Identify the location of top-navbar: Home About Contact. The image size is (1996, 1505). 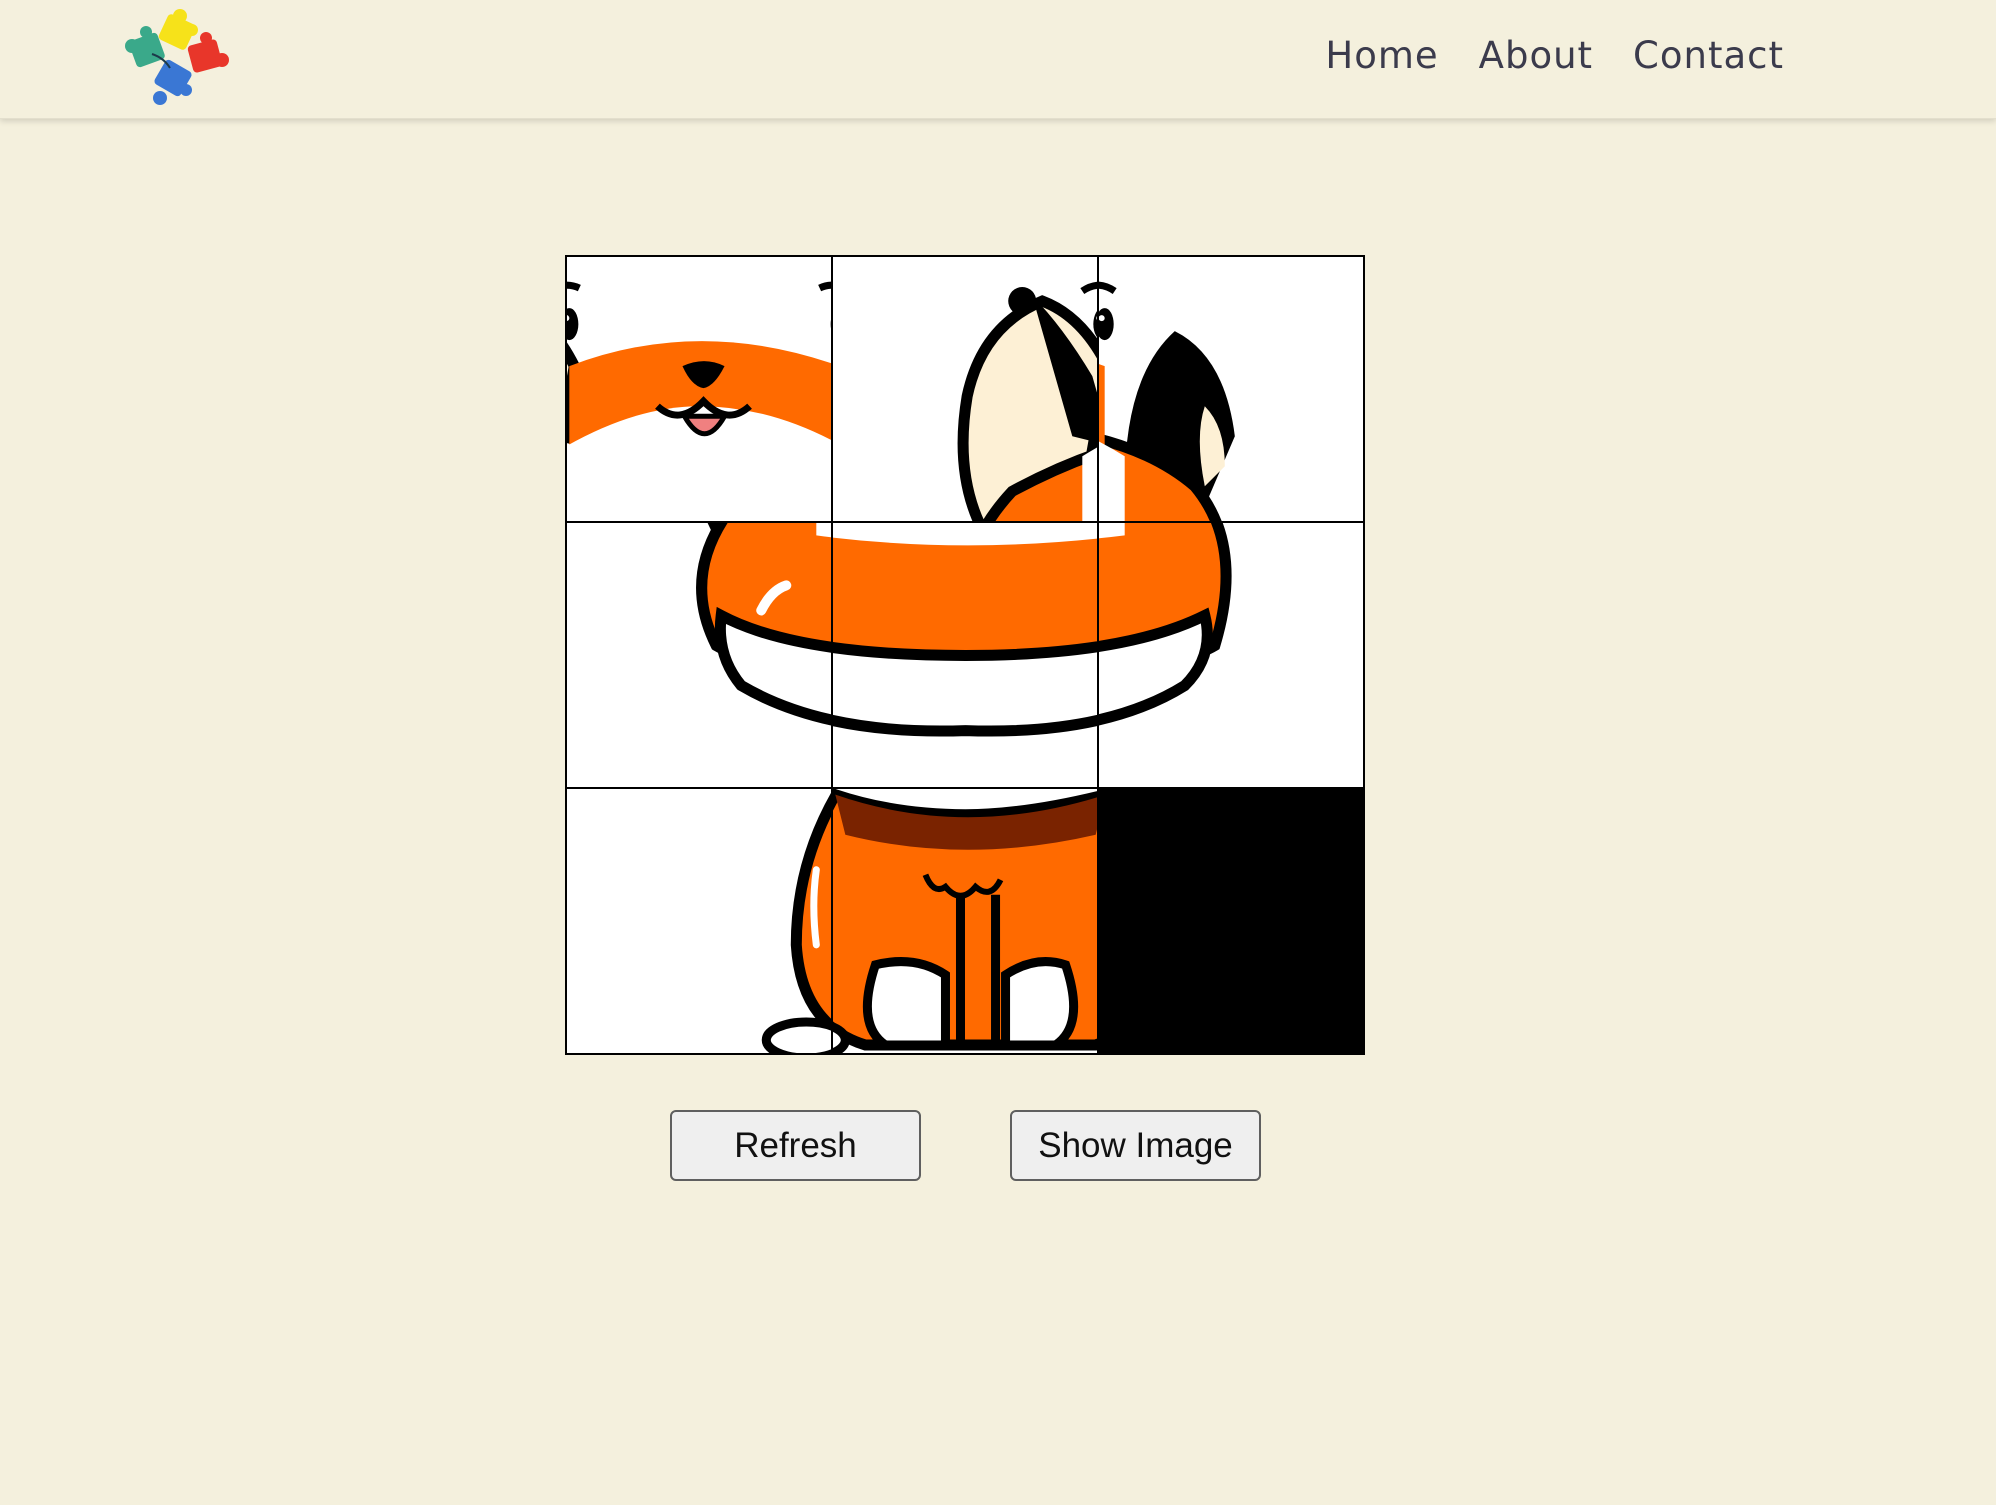
(998, 59).